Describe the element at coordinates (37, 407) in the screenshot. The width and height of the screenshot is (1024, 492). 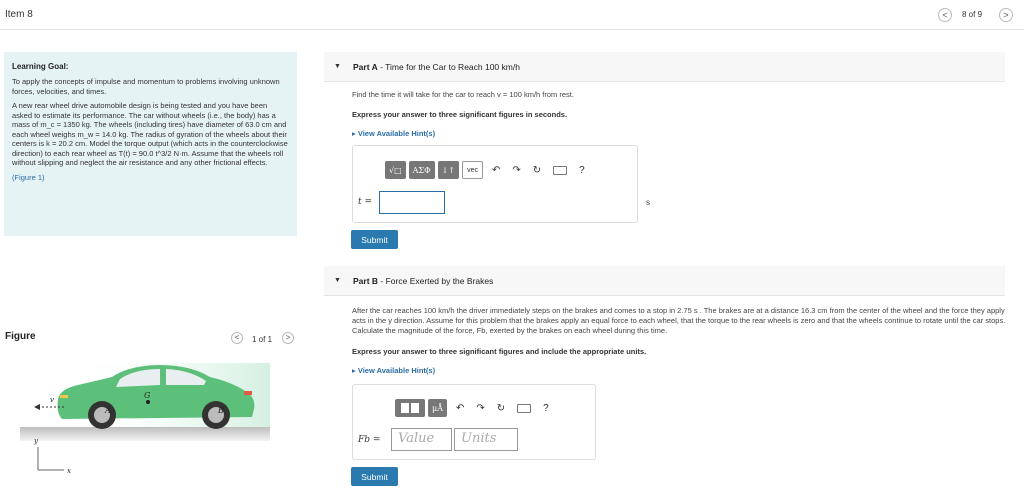
I see `velocity-arrow-head` at that location.